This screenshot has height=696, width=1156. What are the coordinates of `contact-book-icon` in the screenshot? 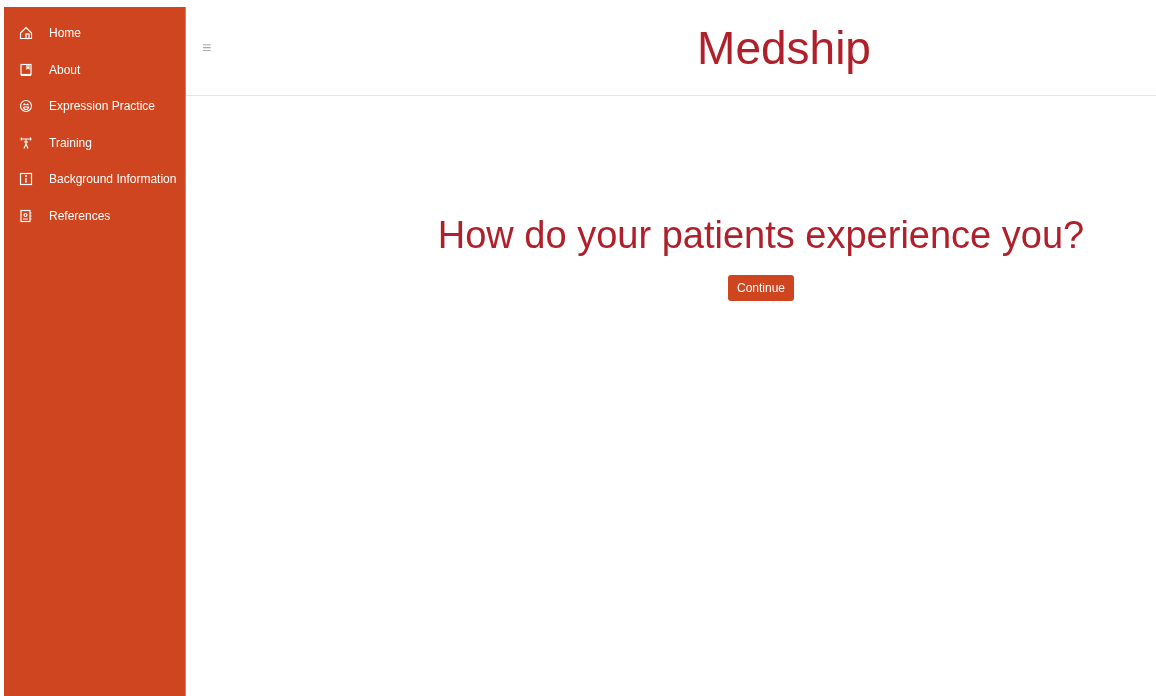 It's located at (26, 215).